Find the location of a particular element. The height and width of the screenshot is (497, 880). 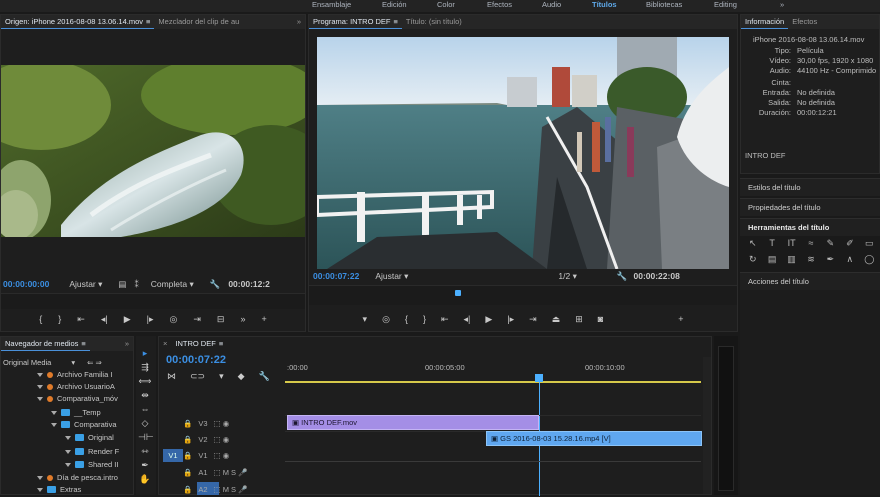

rate-stretch-icon: ⇔ is located at coordinates (145, 409).